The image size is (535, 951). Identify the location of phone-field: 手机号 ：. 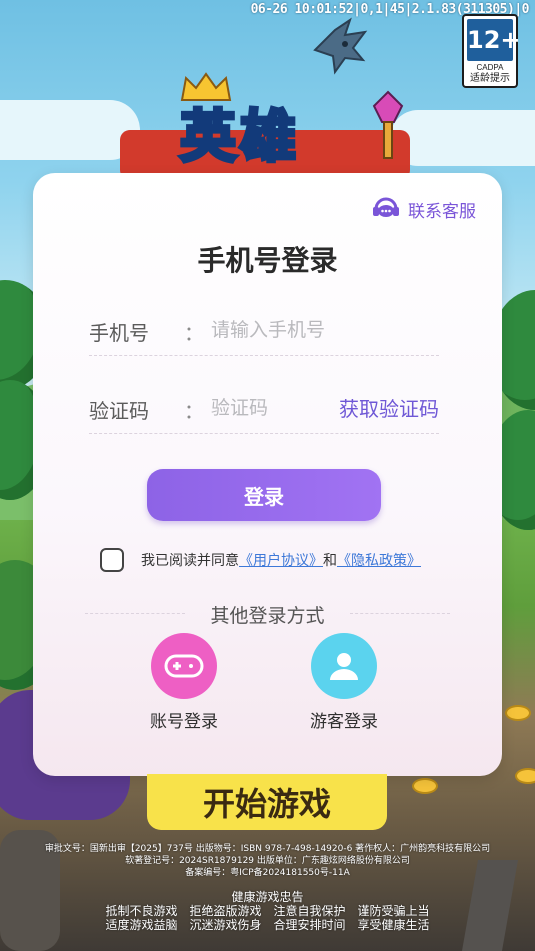
(264, 330).